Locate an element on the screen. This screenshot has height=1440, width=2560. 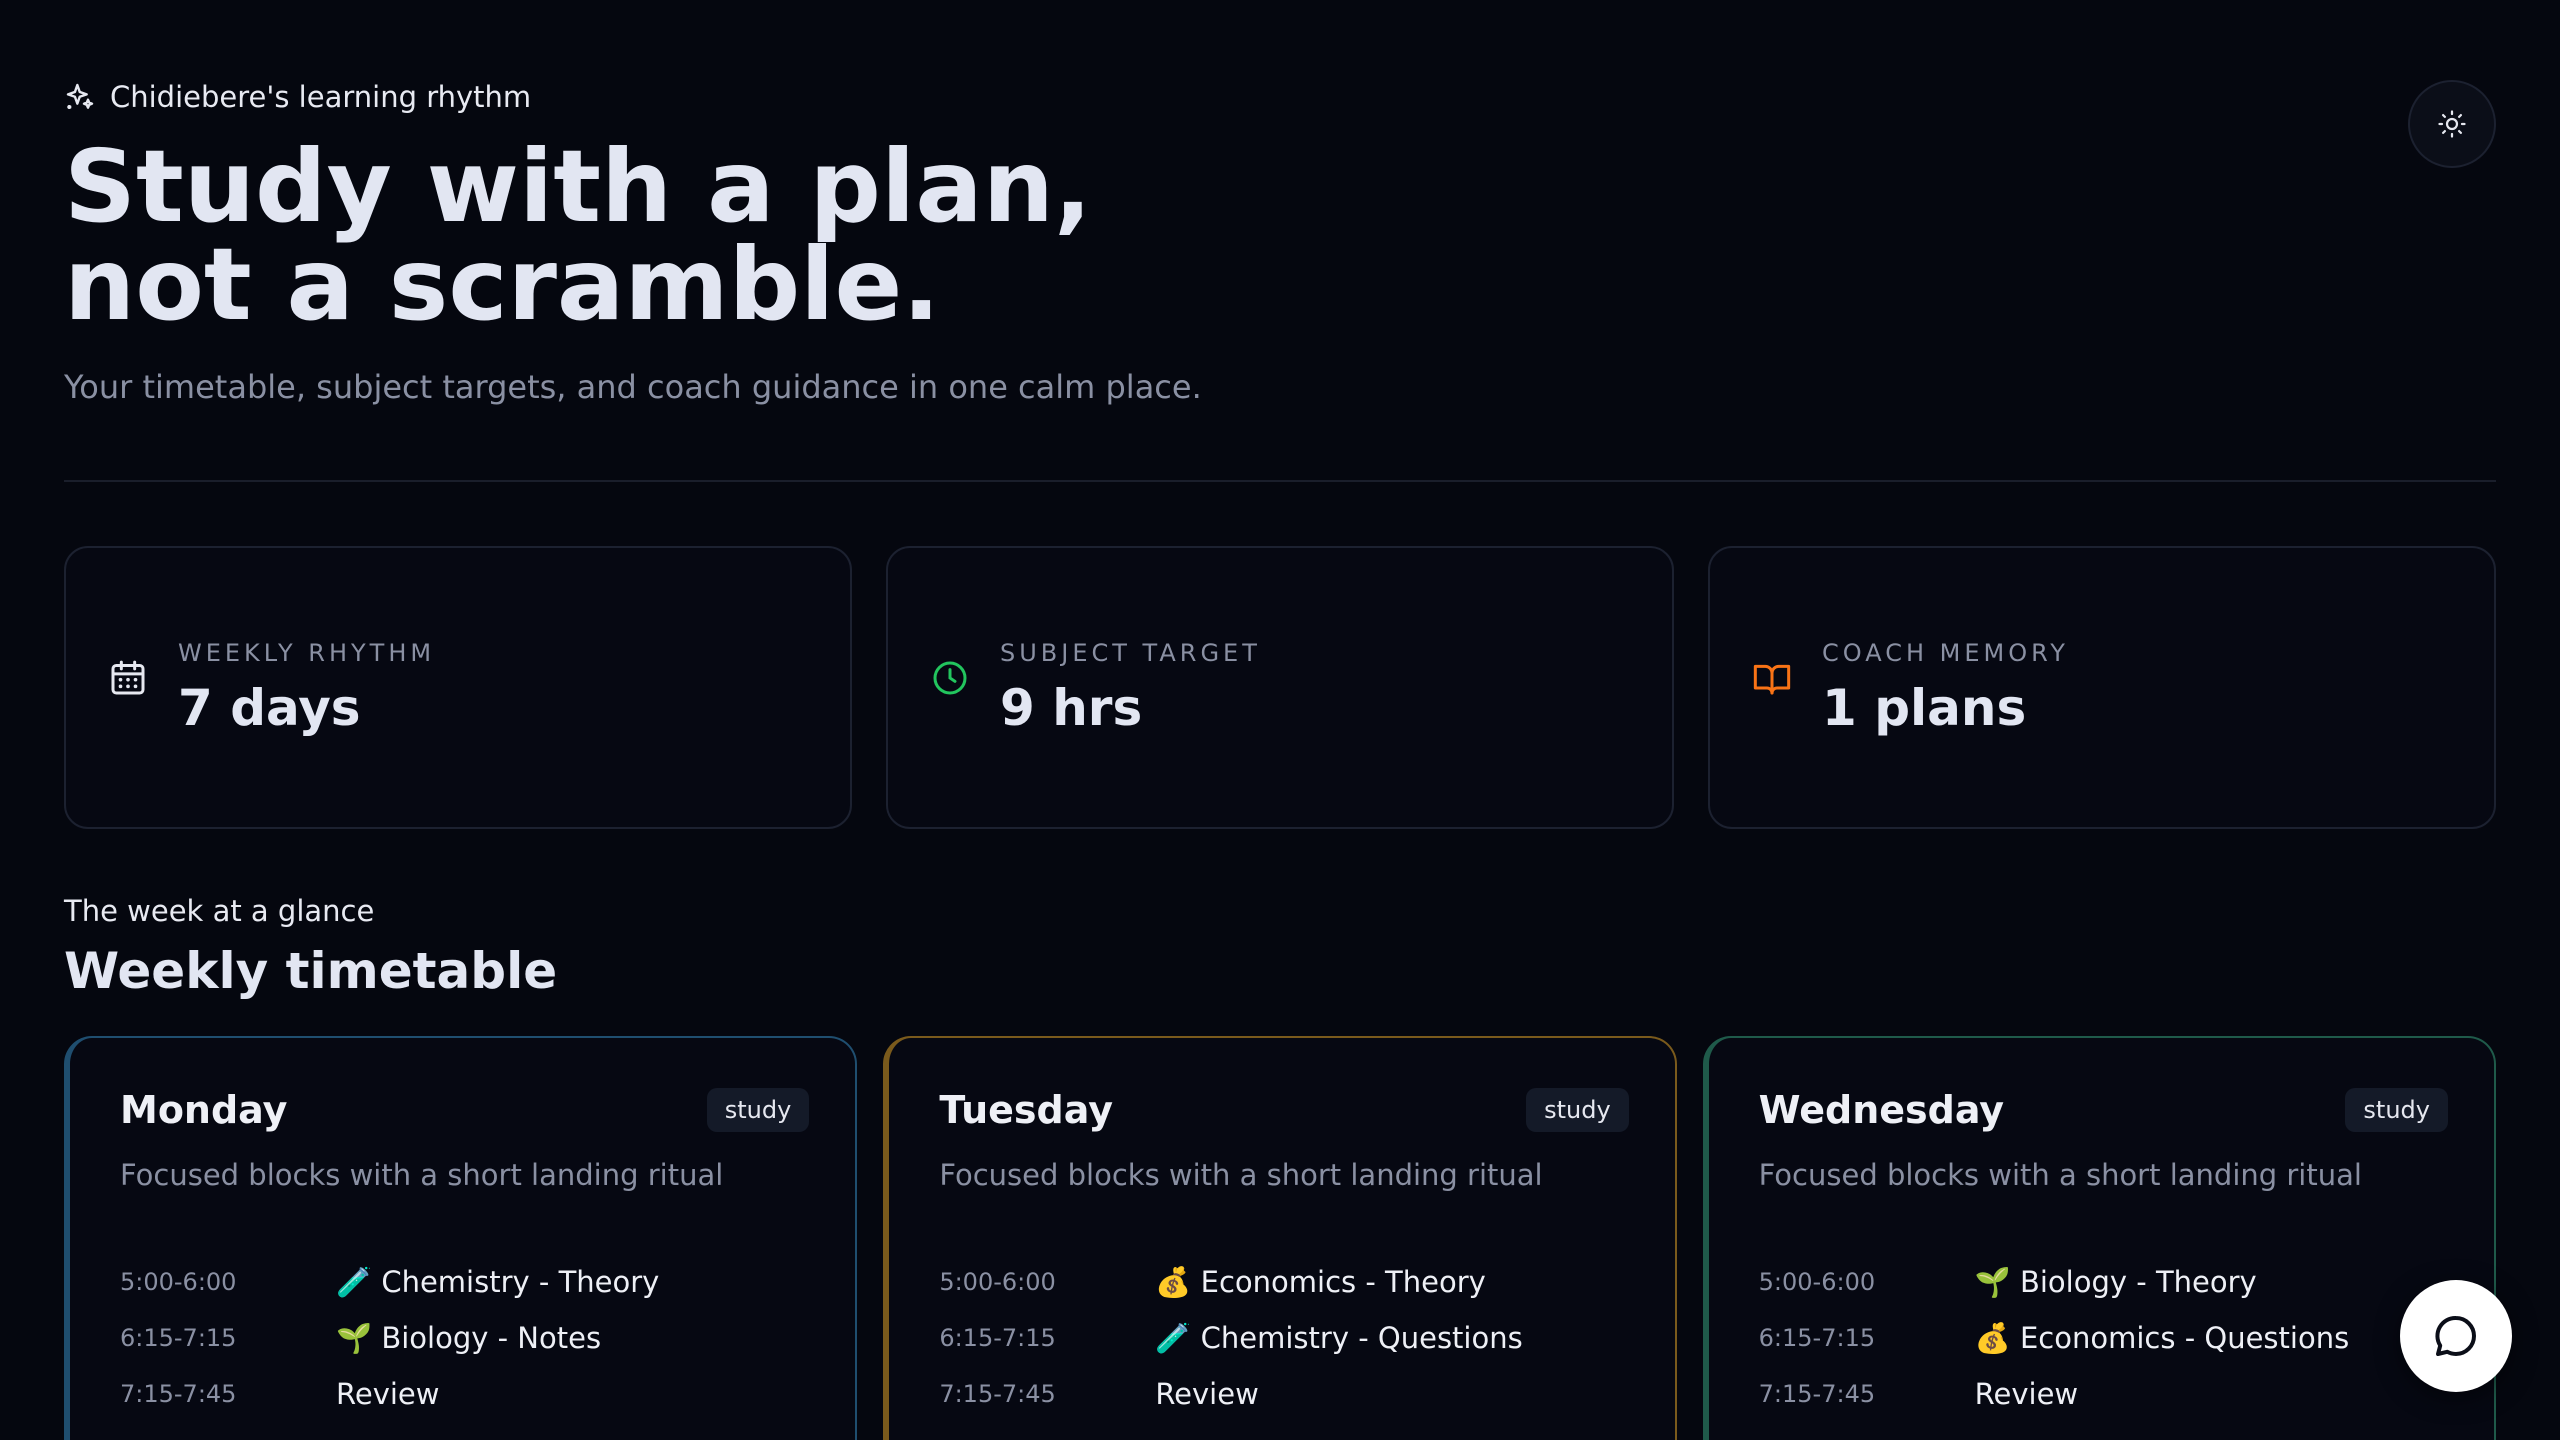
slot-row: 6:15-7:15 🌱 Biology - Notes is located at coordinates (464, 1338).